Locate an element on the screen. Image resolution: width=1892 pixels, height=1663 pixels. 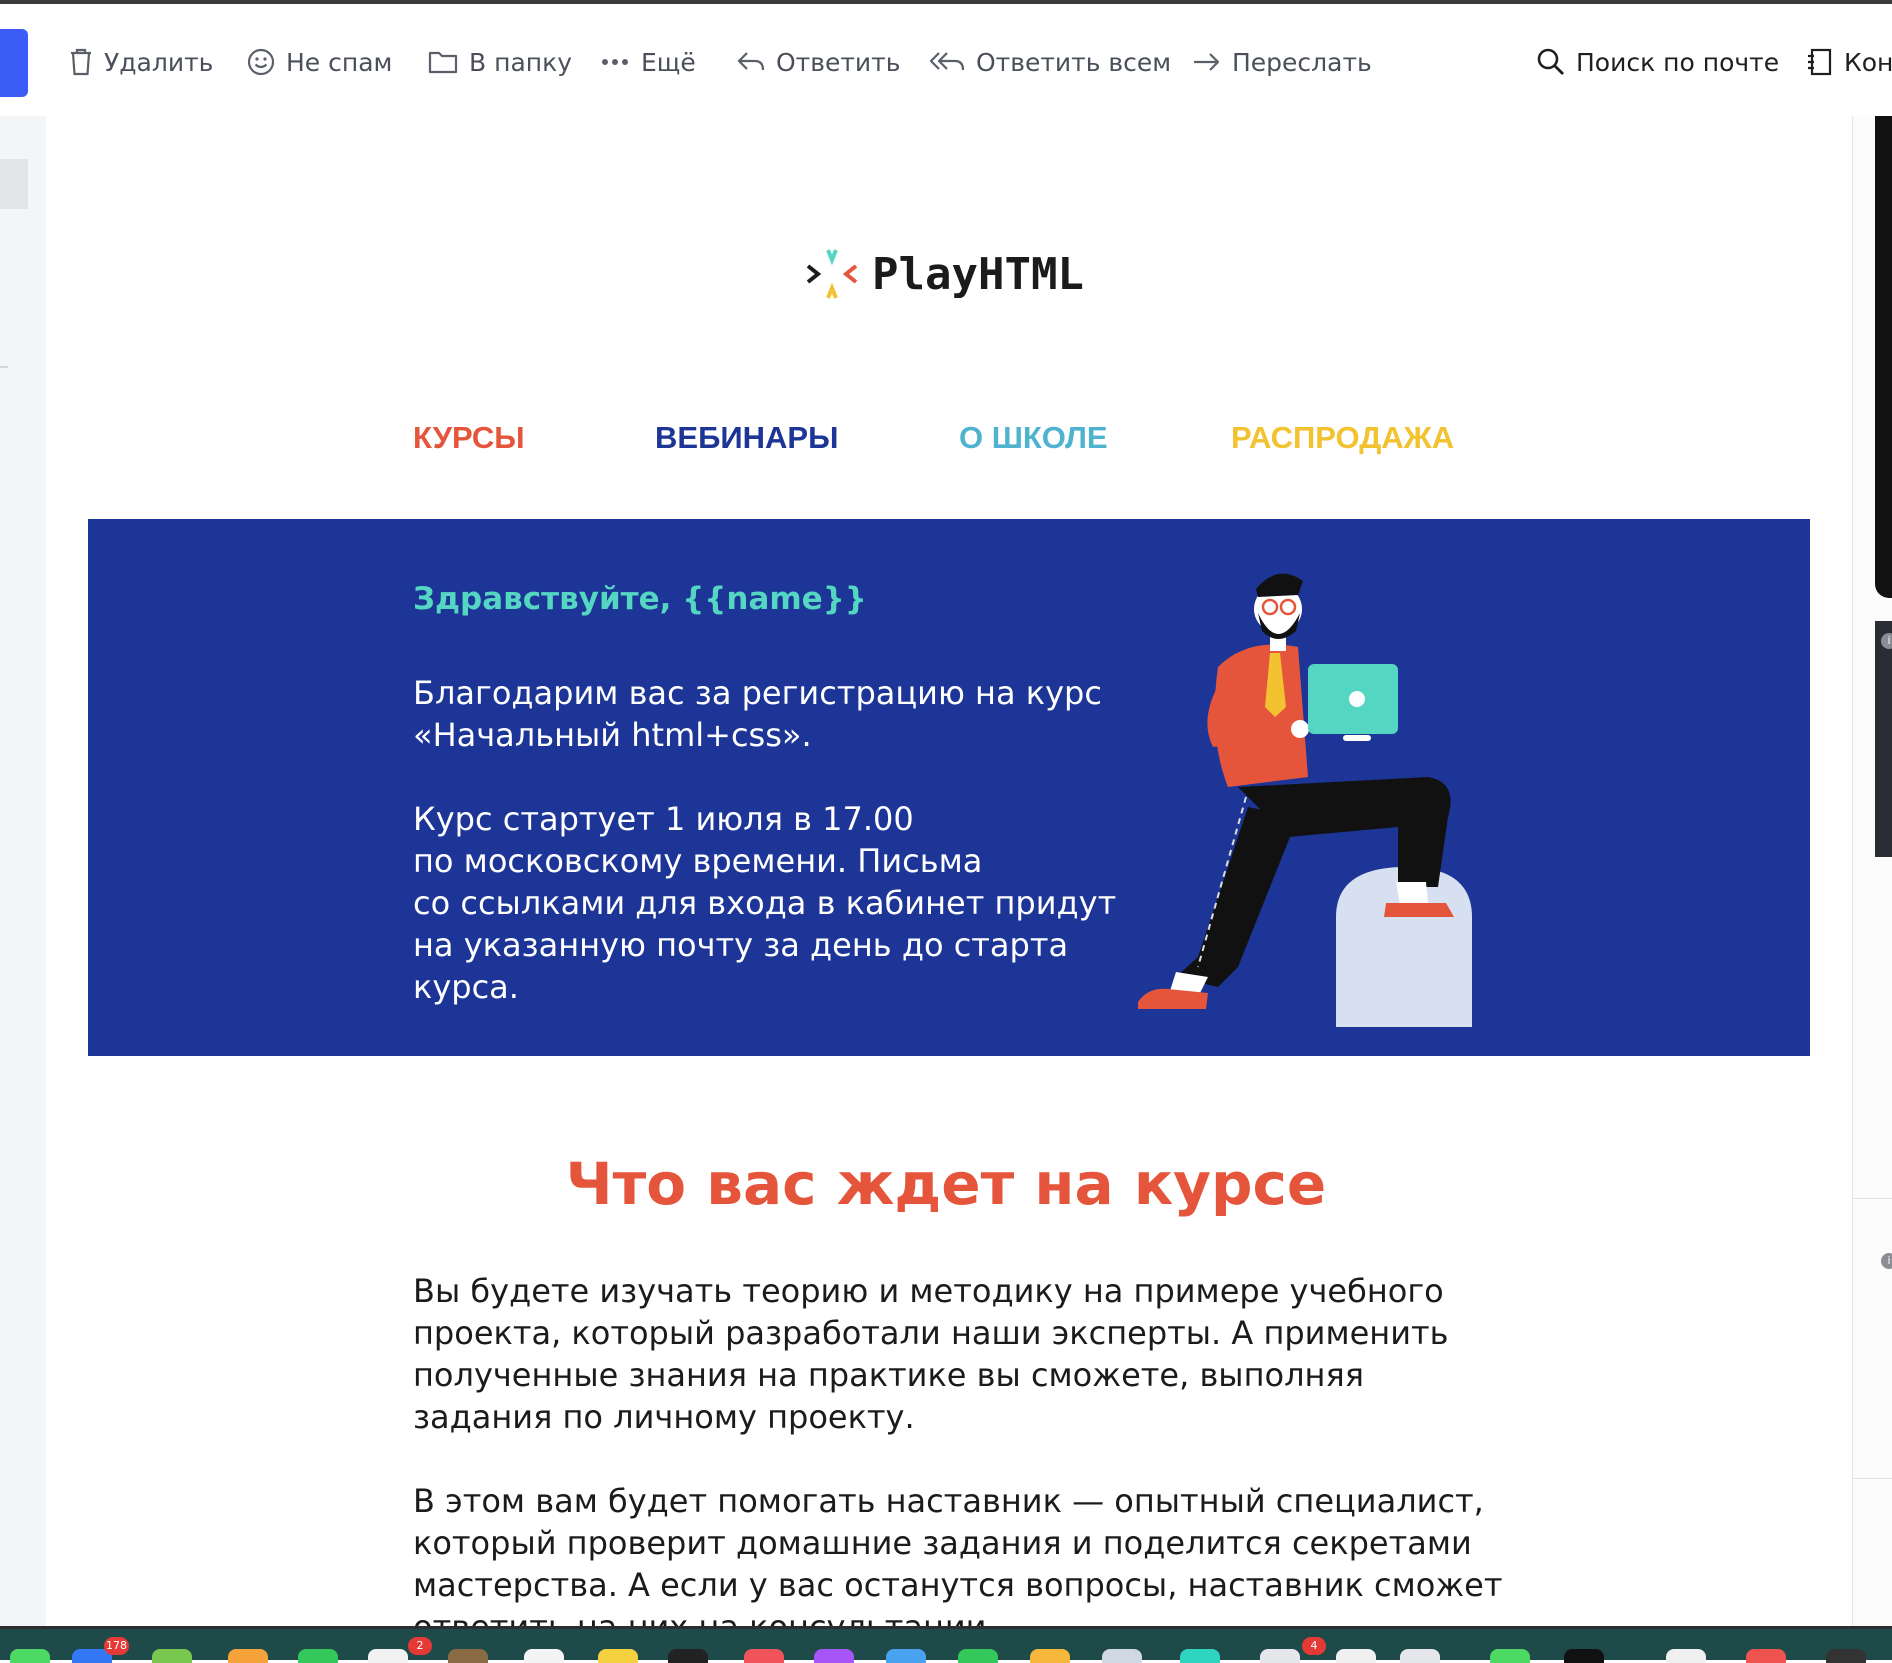
nav-link-label: КУРСЫ is located at coordinates (469, 437).